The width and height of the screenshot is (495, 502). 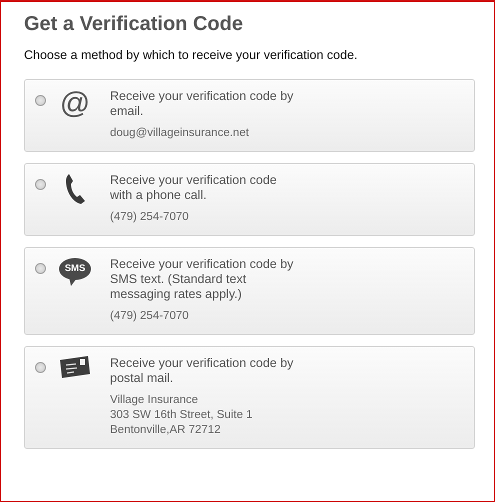 I want to click on method-description: Receive your verification code by email., so click(x=202, y=104).